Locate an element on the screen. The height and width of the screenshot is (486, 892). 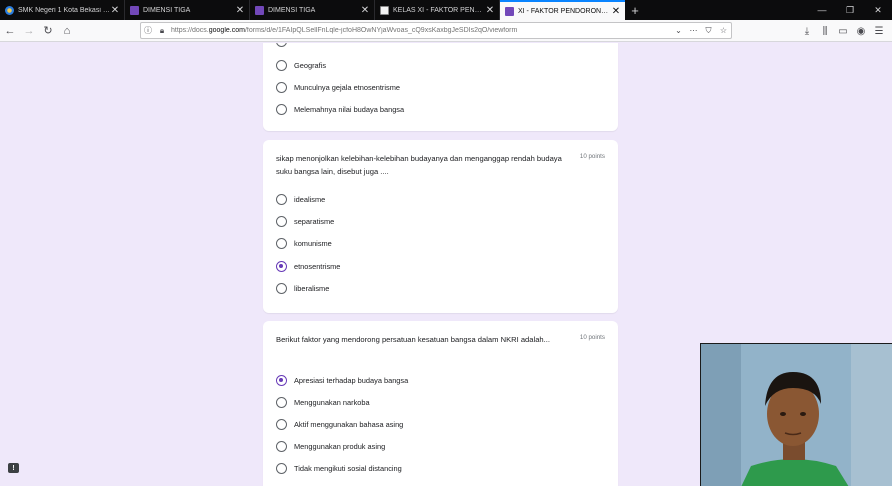
option-melemahnya-nilai: Melemahnya nilai budaya bangsa is located at coordinates (340, 109).